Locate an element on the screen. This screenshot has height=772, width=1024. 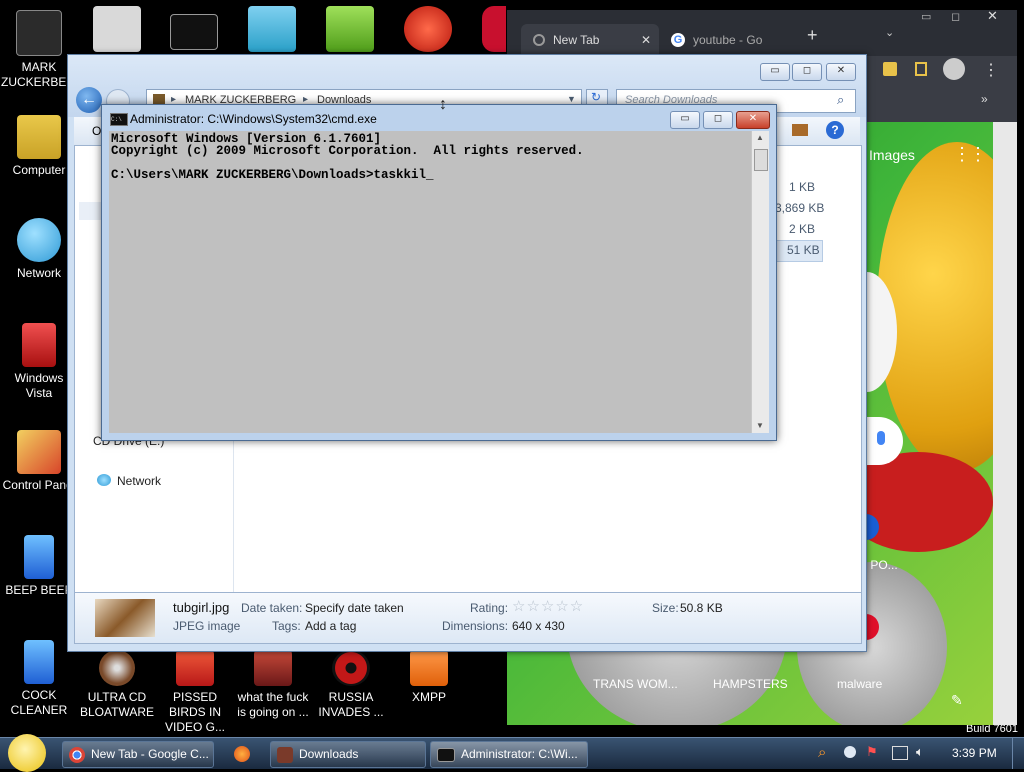
scroll-down-icon: ▼ is located at coordinates (760, 425).